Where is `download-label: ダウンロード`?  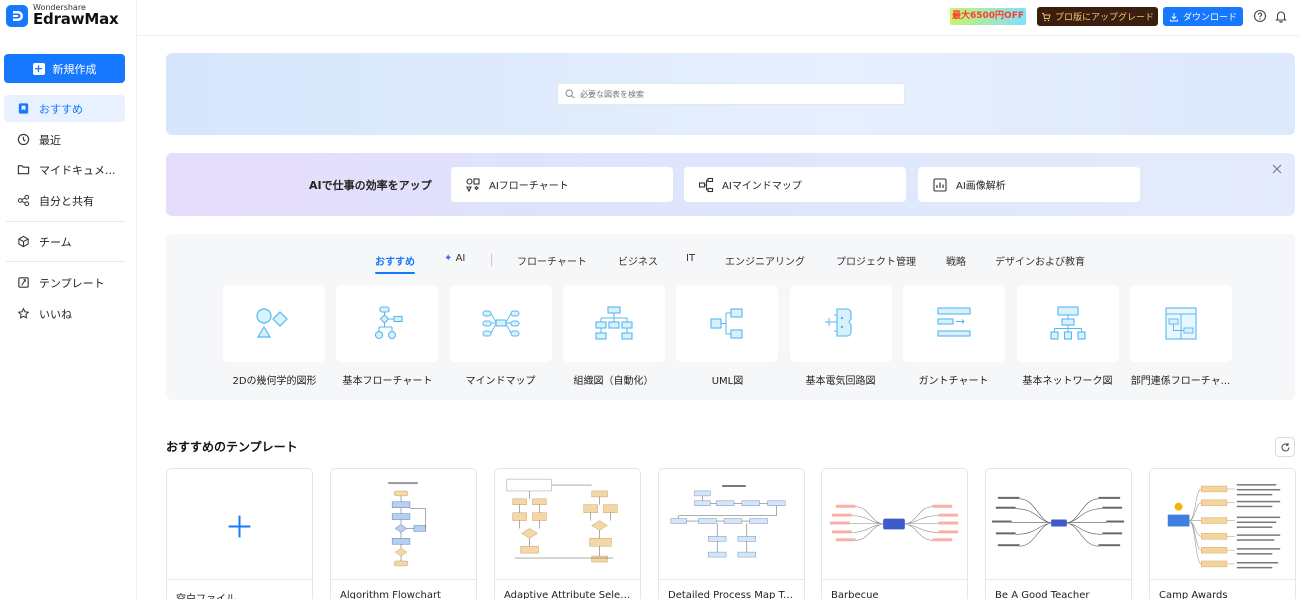 download-label: ダウンロード is located at coordinates (1209, 18).